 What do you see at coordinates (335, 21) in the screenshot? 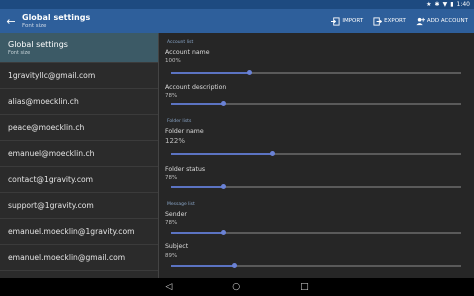
I see `import-icon` at bounding box center [335, 21].